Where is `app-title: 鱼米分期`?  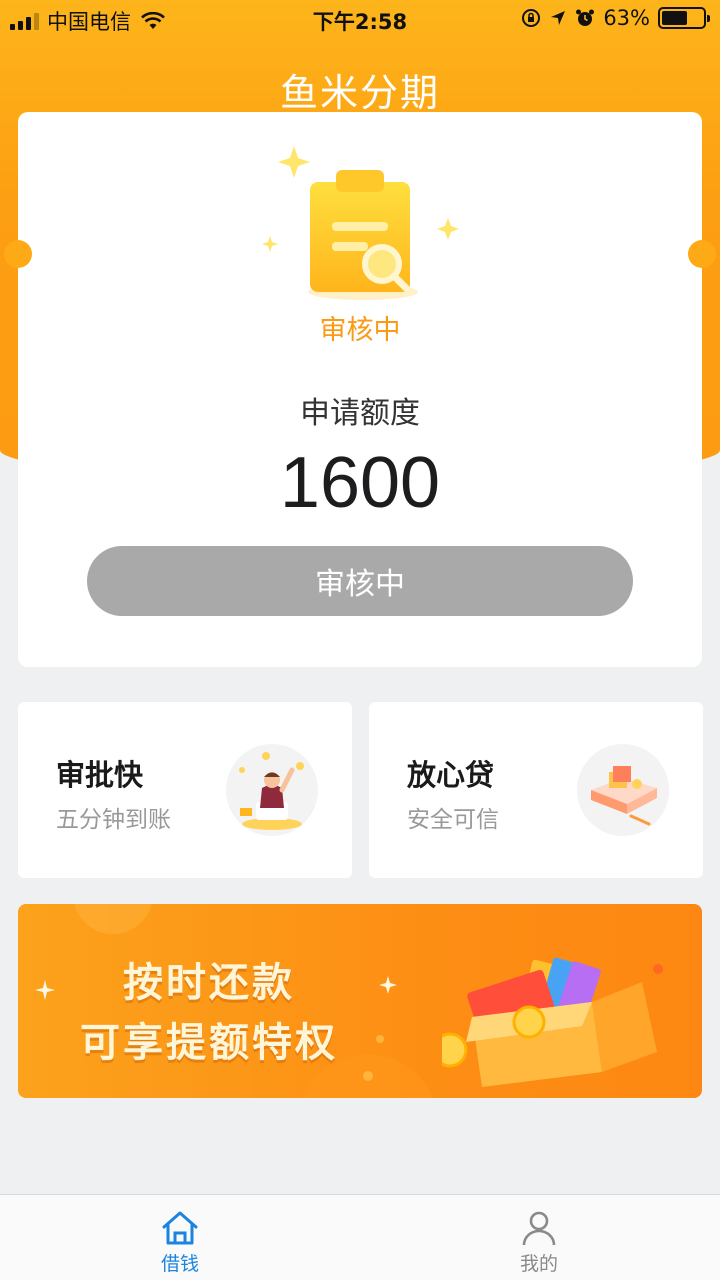 app-title: 鱼米分期 is located at coordinates (359, 93).